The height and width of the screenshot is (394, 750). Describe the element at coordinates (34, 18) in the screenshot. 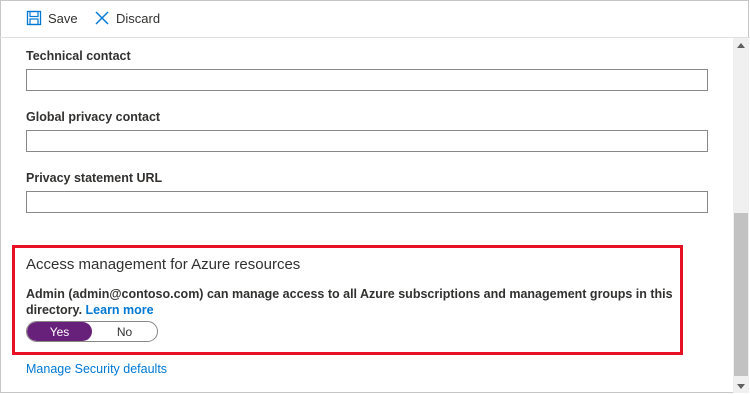

I see `save-icon` at that location.